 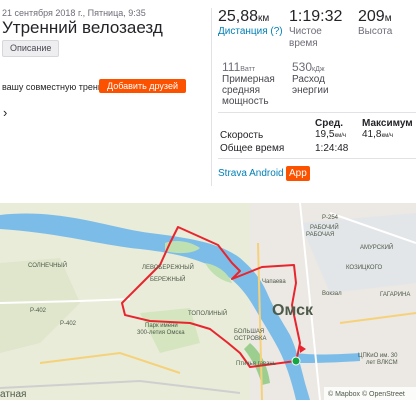 I want to click on map-label-bolshaya: БОЛЬШАЯ, so click(x=249, y=332).